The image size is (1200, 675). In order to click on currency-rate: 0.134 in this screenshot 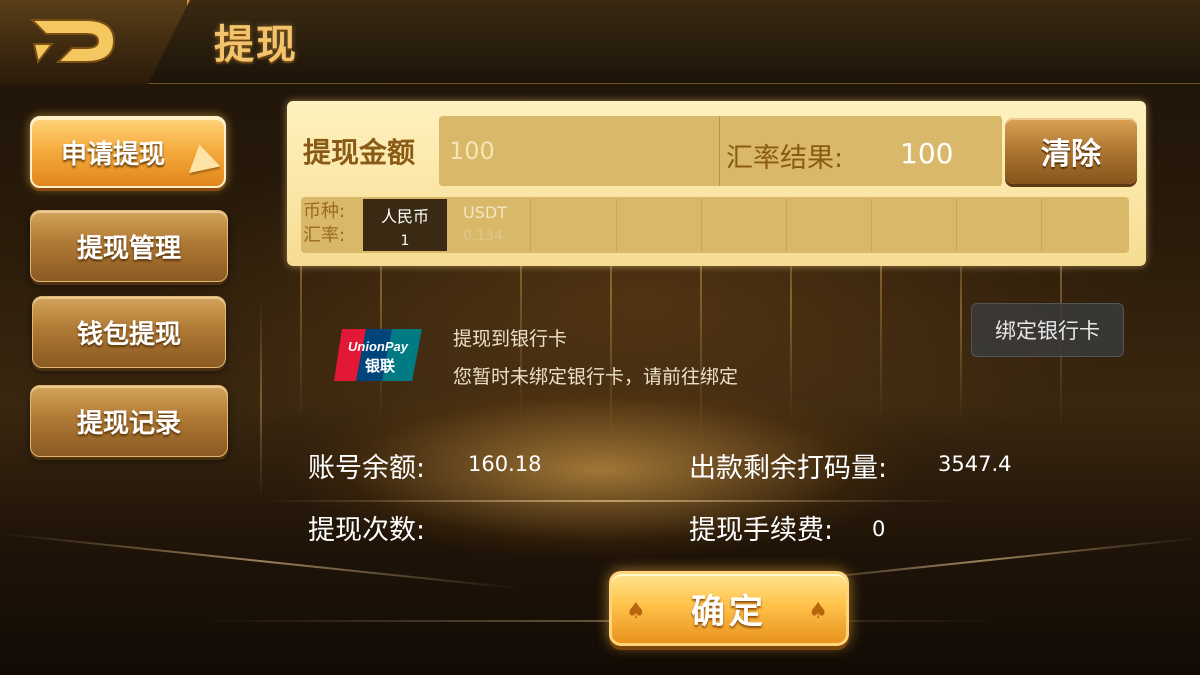, I will do `click(483, 236)`.